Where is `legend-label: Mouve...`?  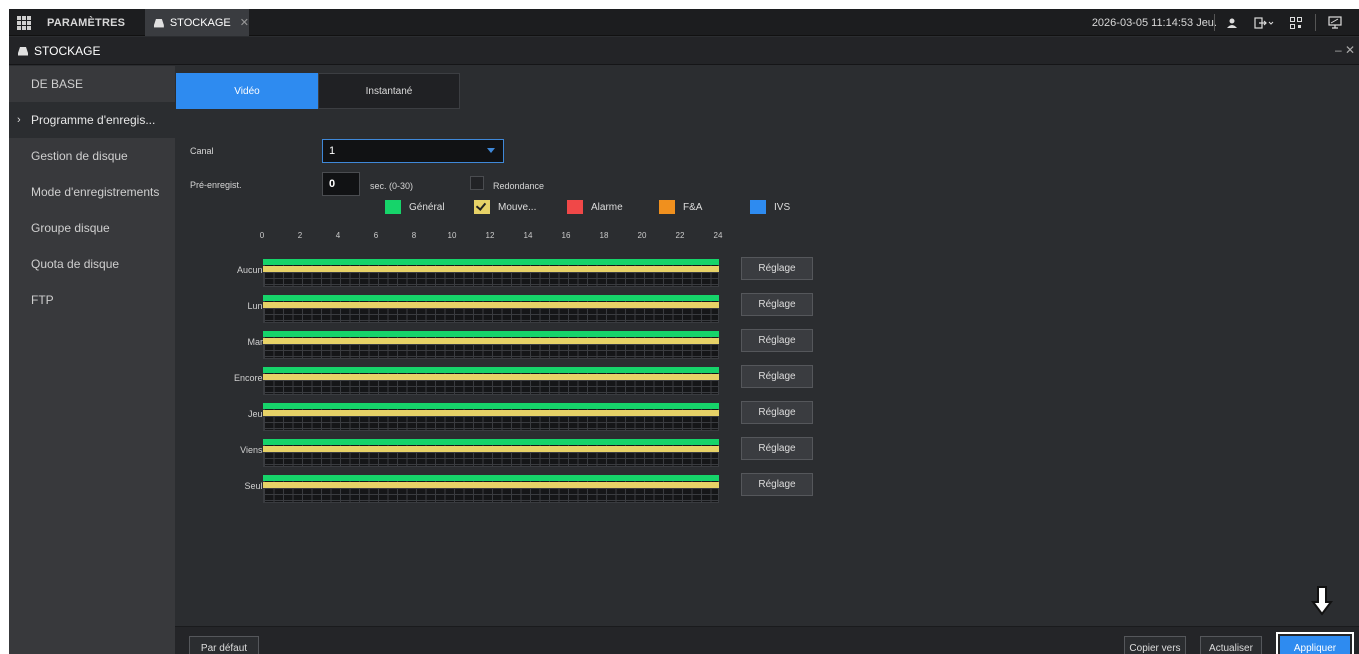 legend-label: Mouve... is located at coordinates (517, 207).